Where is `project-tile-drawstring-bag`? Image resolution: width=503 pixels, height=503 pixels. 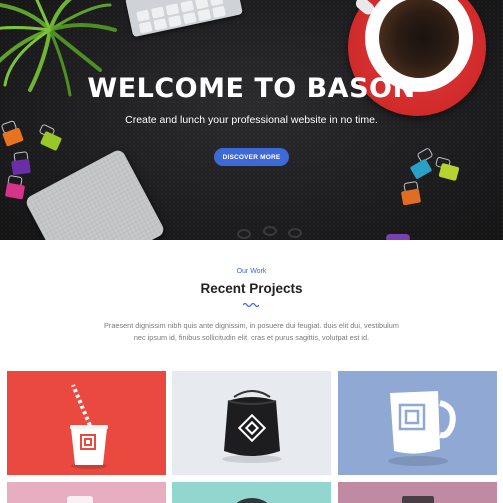 project-tile-drawstring-bag is located at coordinates (251, 423).